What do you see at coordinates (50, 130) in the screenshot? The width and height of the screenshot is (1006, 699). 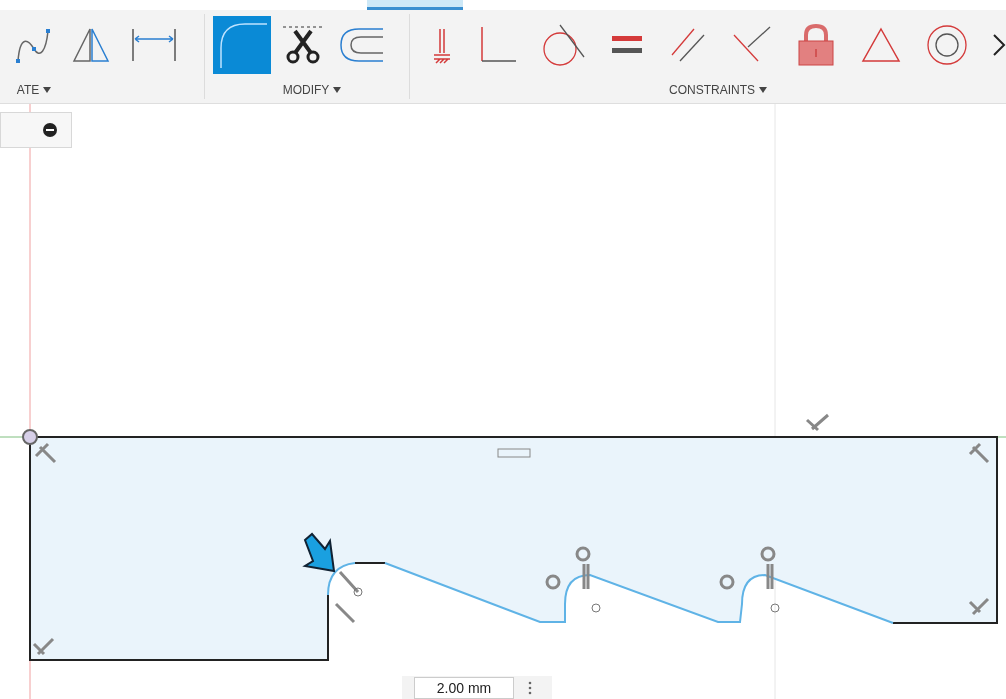 I see `minus-circle-icon` at bounding box center [50, 130].